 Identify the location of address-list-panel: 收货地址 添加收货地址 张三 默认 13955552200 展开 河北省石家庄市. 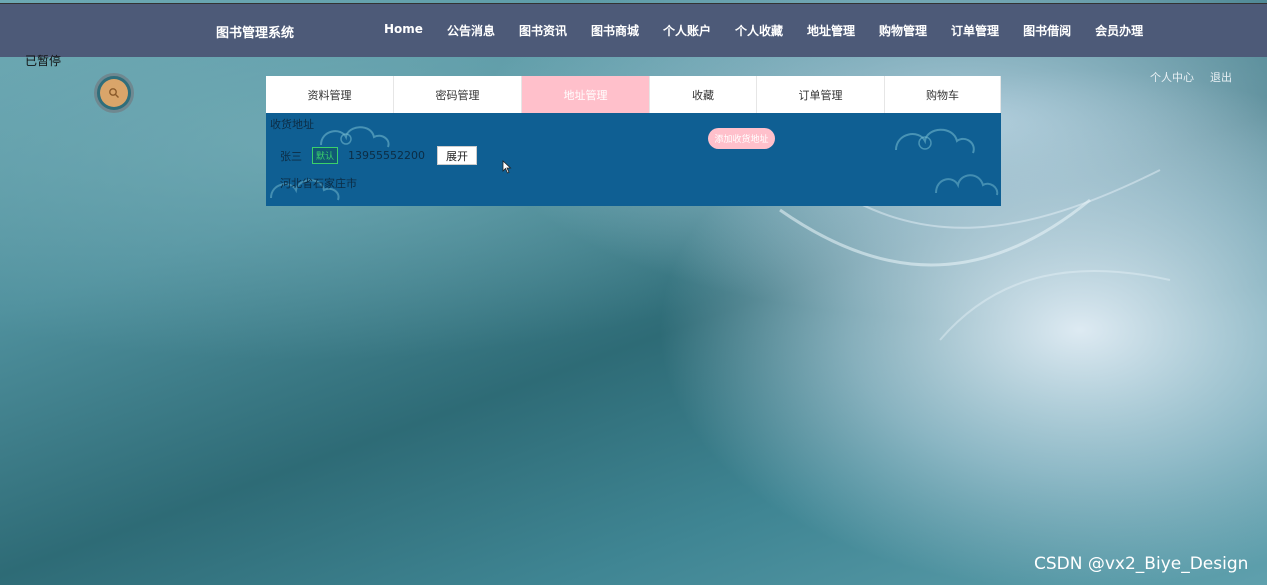
(633, 159).